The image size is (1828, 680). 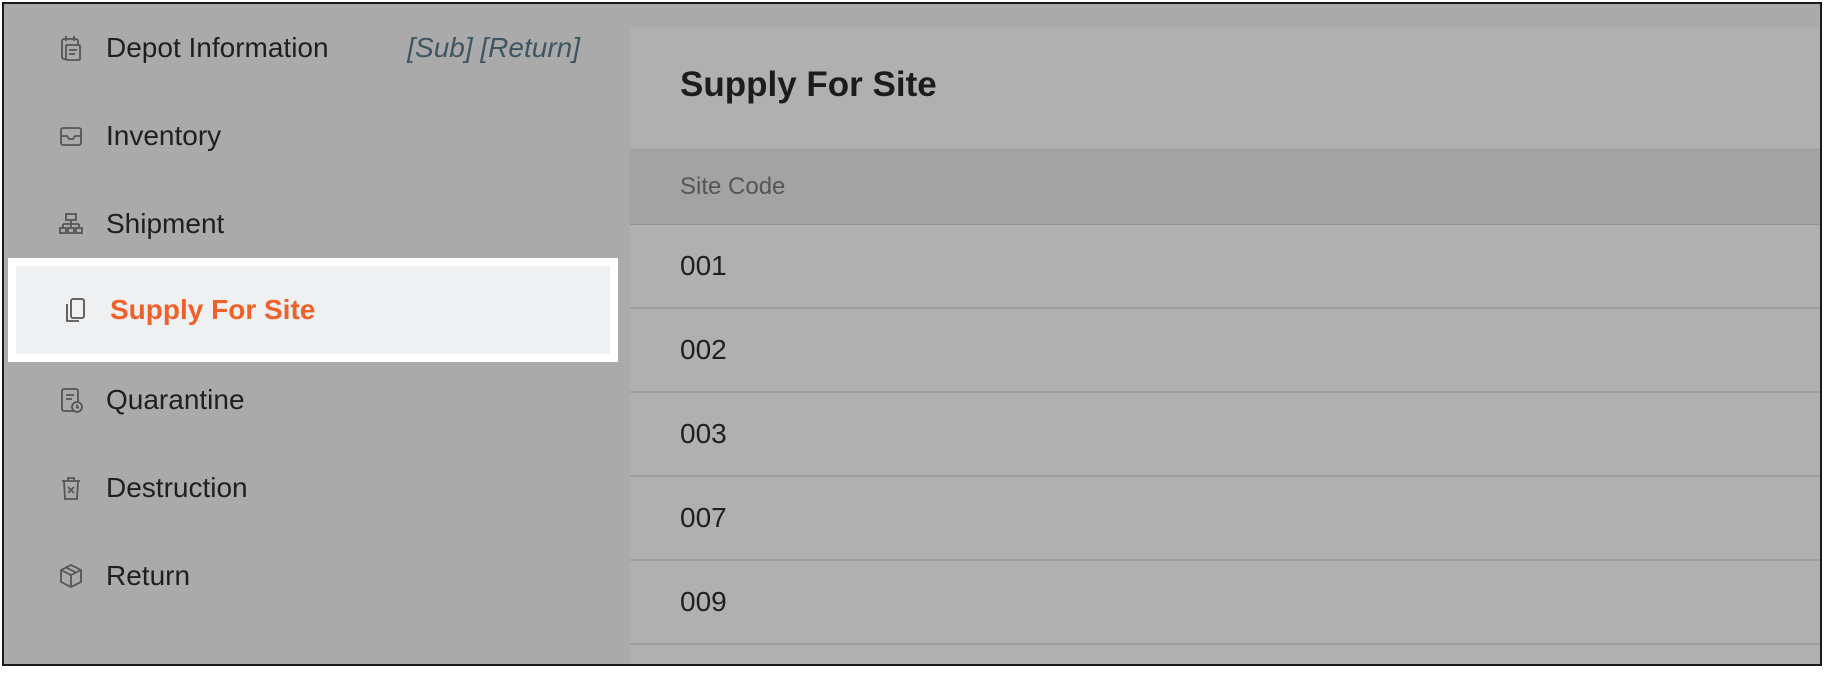 I want to click on package-icon, so click(x=71, y=576).